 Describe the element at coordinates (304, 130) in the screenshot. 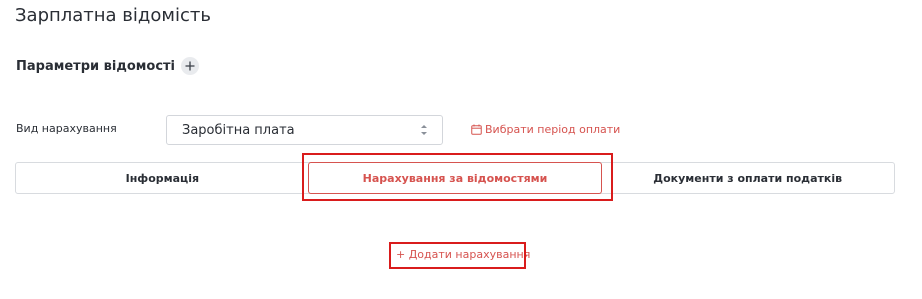

I see `accrual-type-select: Заробітна плата` at that location.